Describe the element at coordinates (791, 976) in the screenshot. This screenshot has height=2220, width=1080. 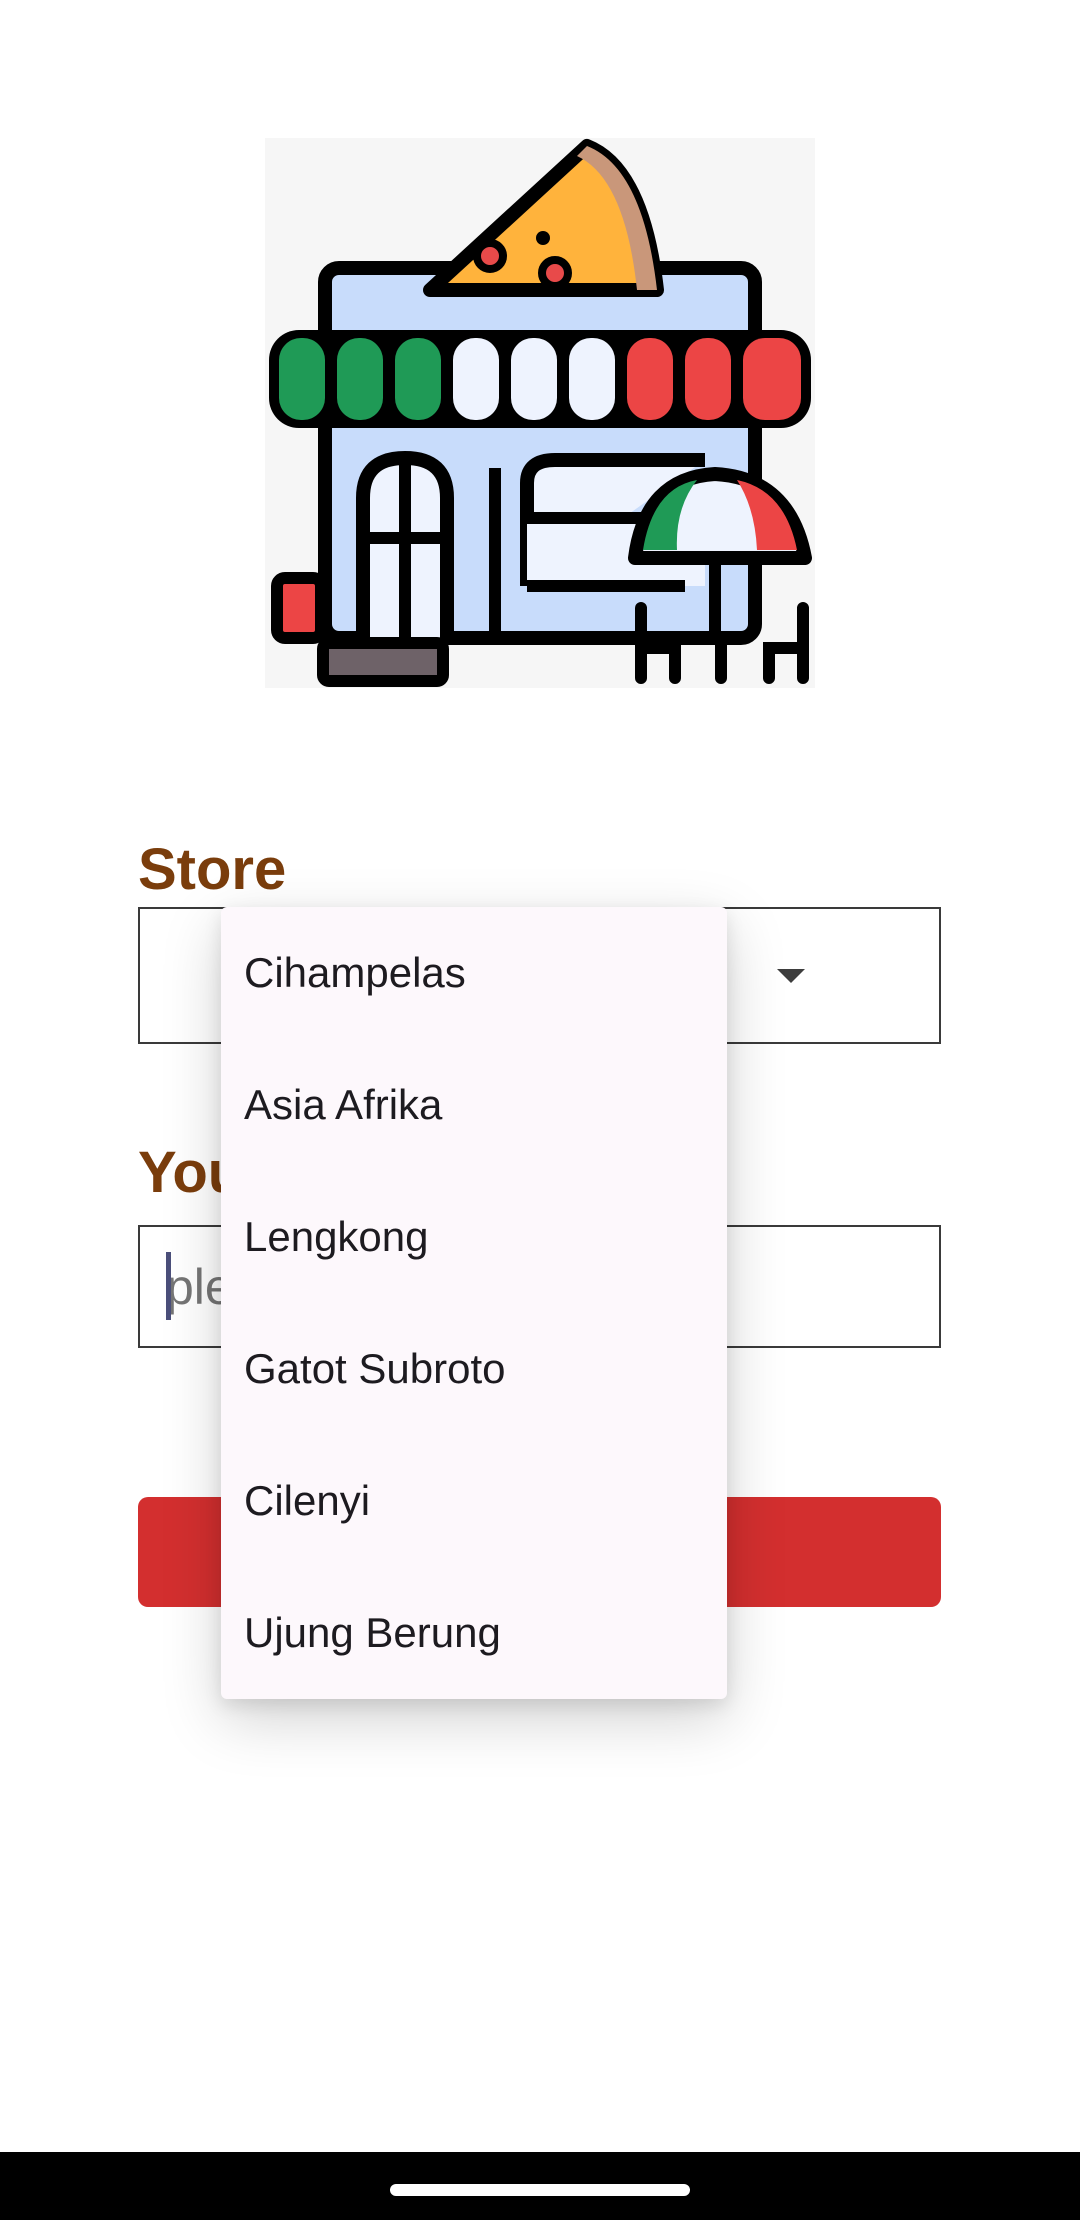
I see `dropdown-arrow-icon` at that location.